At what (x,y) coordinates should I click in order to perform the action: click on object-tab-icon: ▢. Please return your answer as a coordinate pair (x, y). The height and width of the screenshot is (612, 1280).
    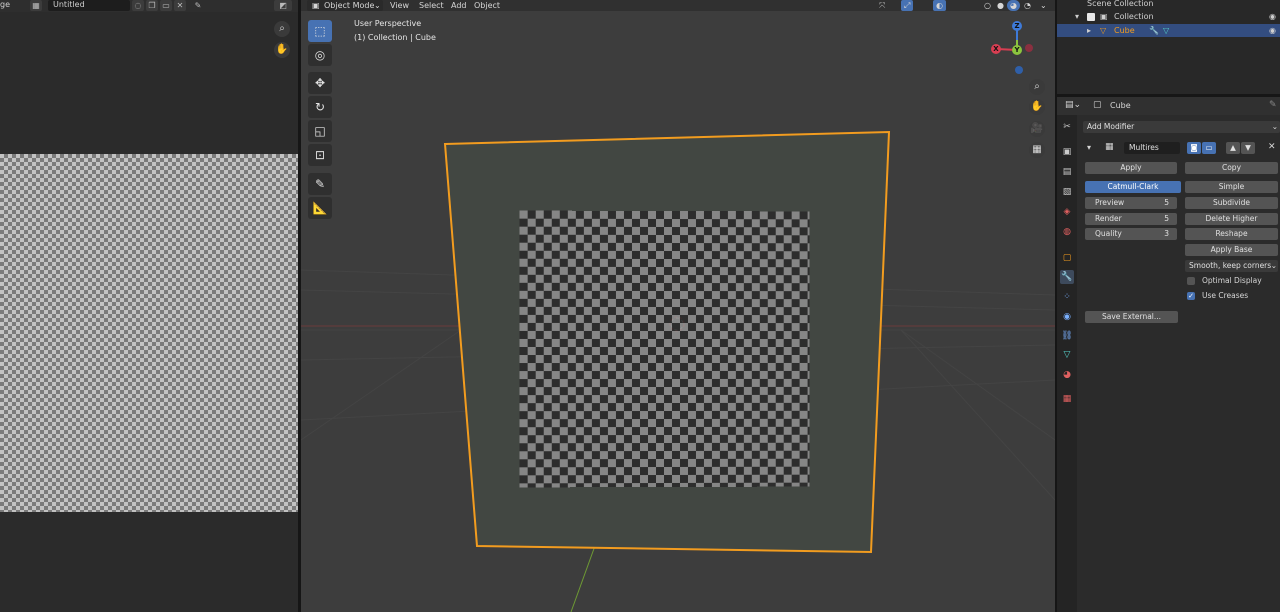
    Looking at the image, I should click on (1067, 258).